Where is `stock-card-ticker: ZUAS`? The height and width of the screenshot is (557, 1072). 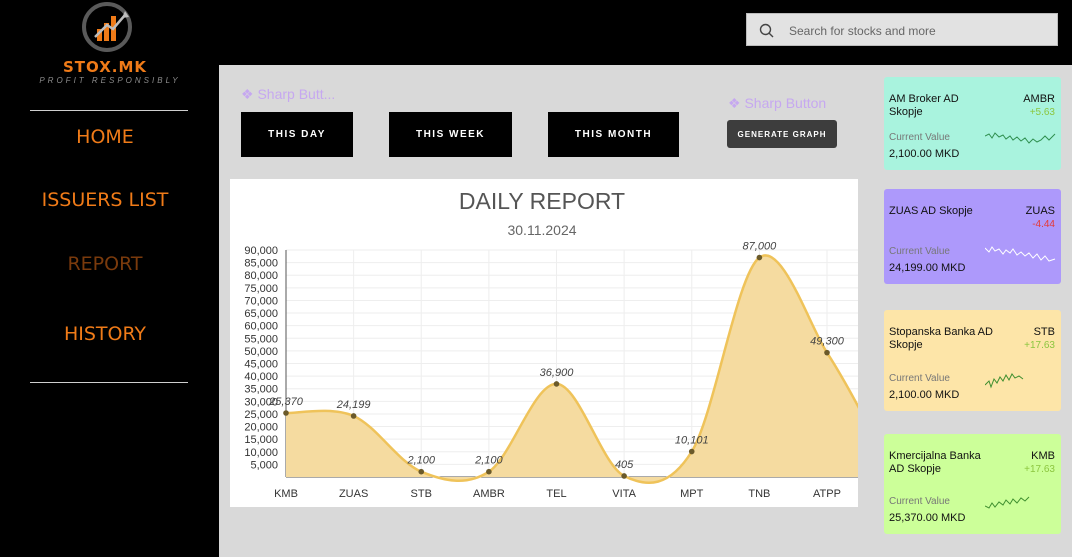 stock-card-ticker: ZUAS is located at coordinates (1040, 211).